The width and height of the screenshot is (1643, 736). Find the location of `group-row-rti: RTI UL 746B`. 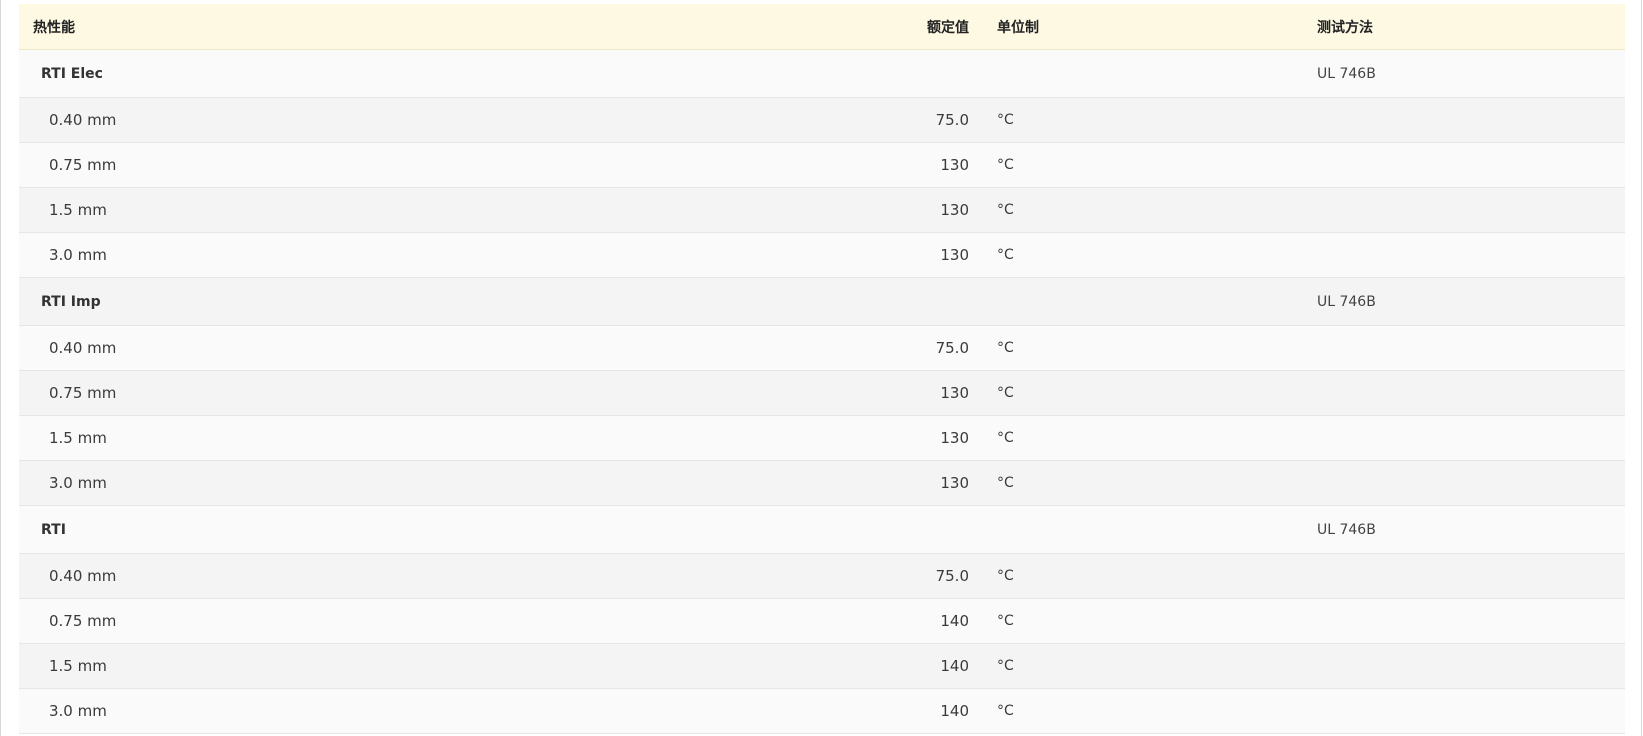

group-row-rti: RTI UL 746B is located at coordinates (822, 530).